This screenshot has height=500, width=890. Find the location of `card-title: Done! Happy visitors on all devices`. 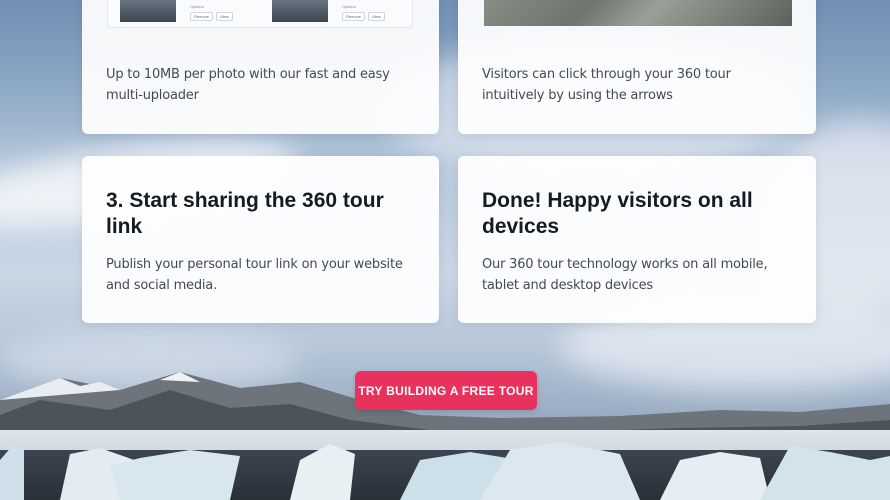

card-title: Done! Happy visitors on all devices is located at coordinates (617, 213).